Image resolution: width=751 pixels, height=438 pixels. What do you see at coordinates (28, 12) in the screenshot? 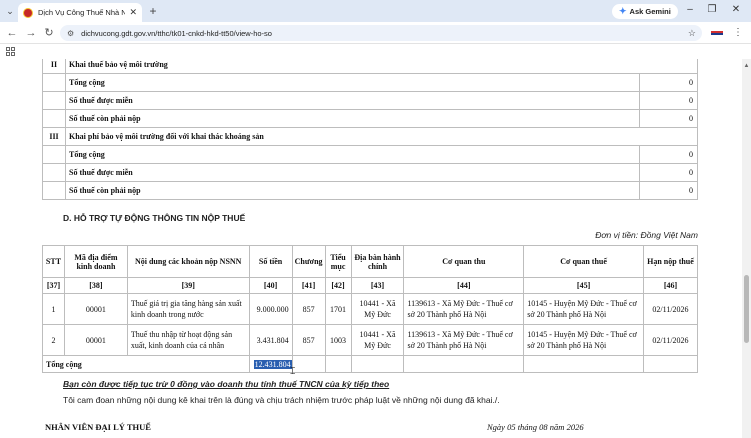
I see `site-favicon-icon` at bounding box center [28, 12].